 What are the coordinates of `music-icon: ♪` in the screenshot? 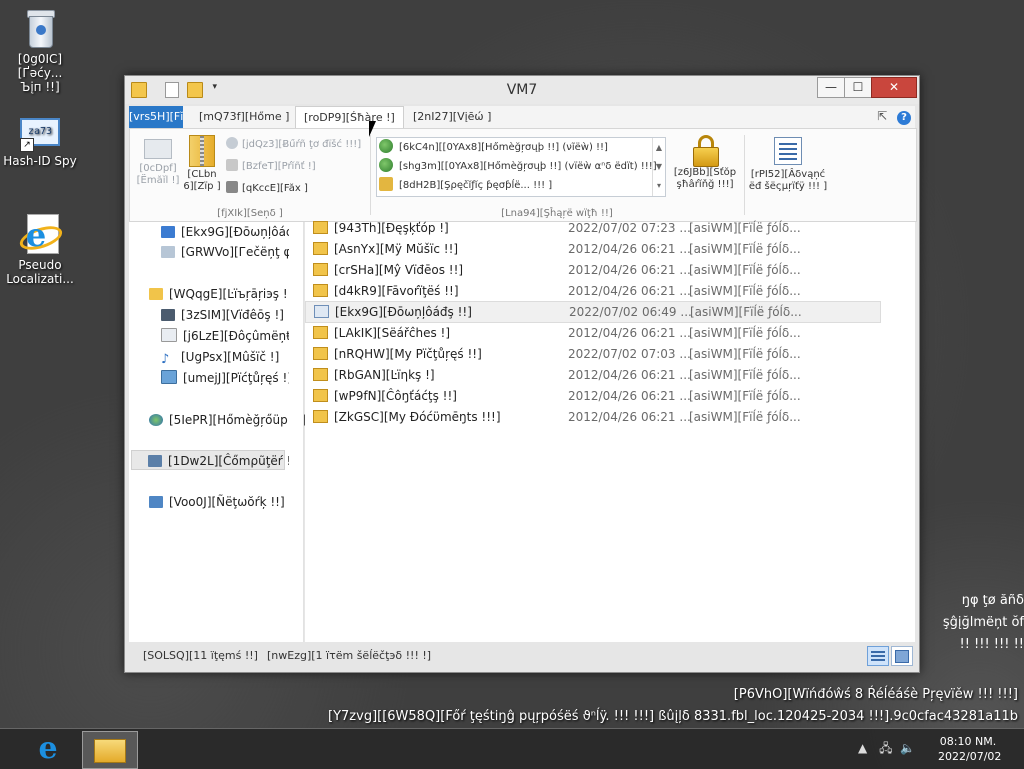 It's located at (165, 359).